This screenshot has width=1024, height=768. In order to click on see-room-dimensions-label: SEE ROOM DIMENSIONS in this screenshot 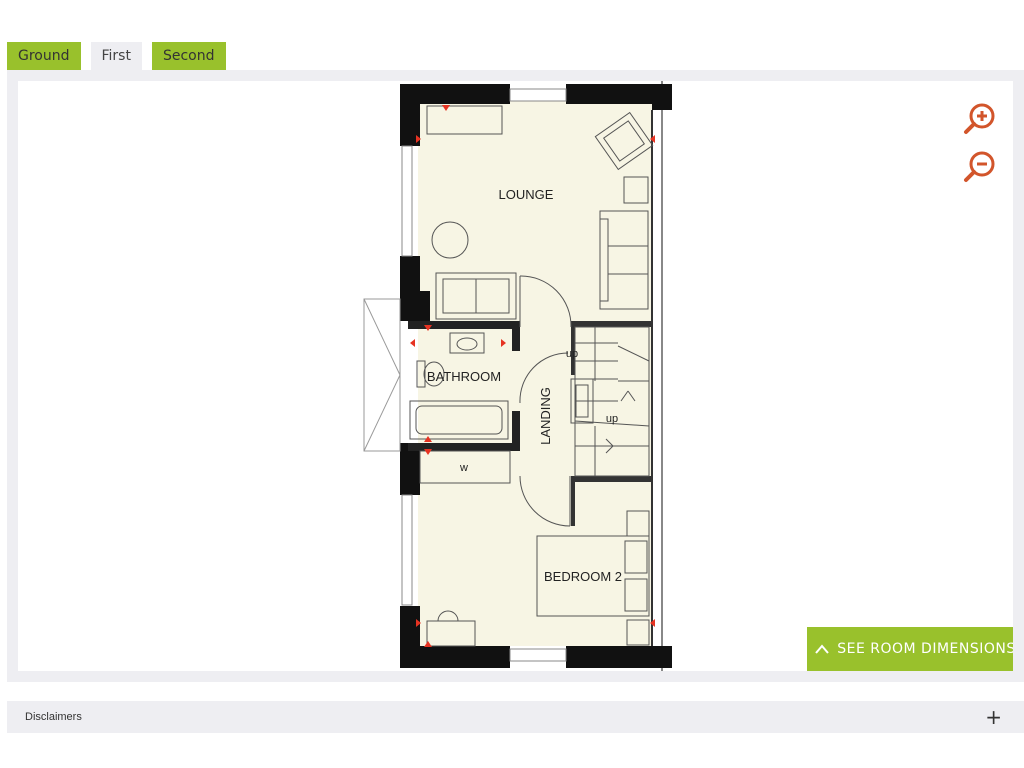, I will do `click(925, 649)`.